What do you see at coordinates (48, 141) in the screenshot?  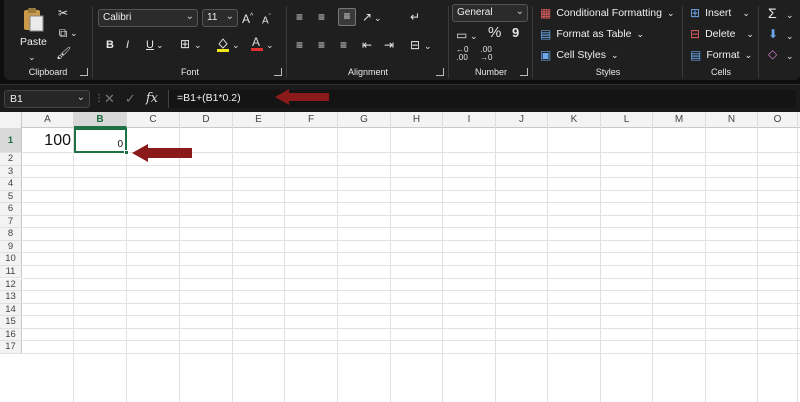 I see `cell-a1: 100` at bounding box center [48, 141].